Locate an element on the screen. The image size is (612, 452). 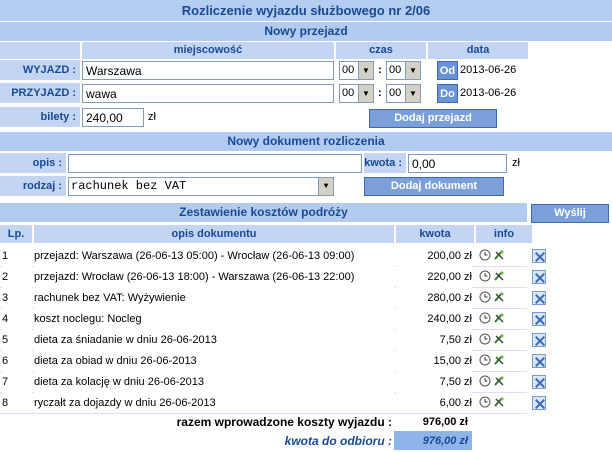
col-time-header: czas is located at coordinates (381, 50).